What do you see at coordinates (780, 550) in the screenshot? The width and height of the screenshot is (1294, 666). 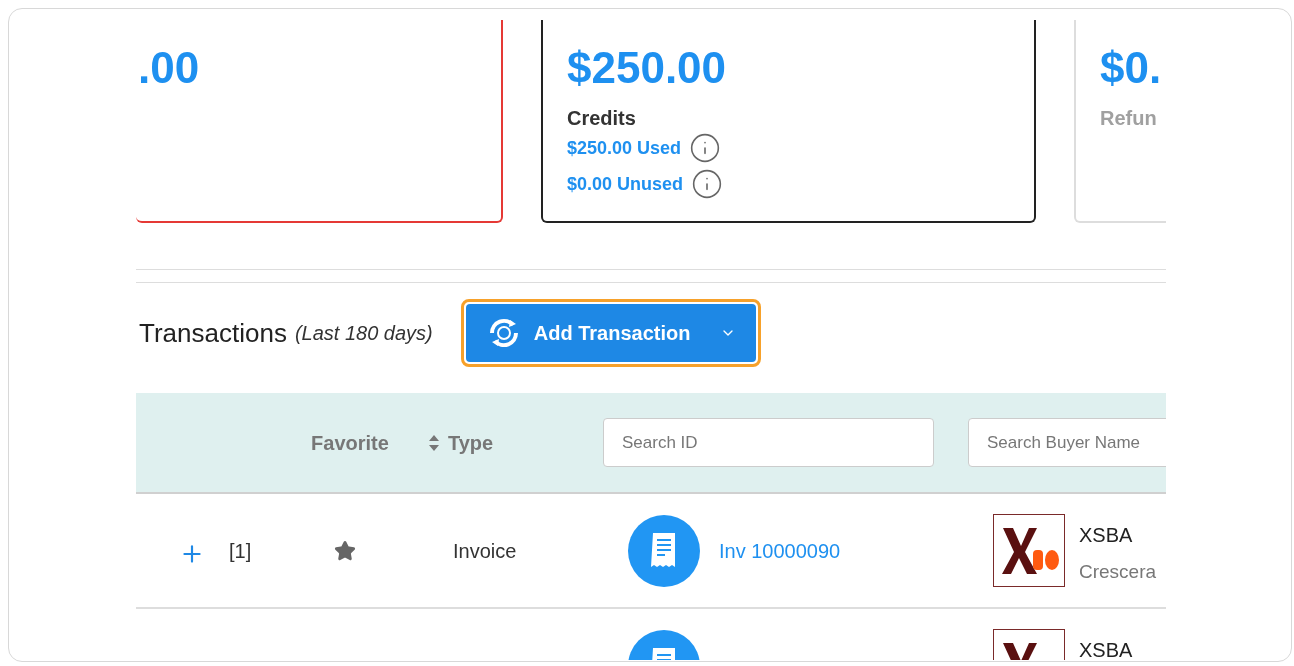 I see `invoice-link: Inv 10000090` at bounding box center [780, 550].